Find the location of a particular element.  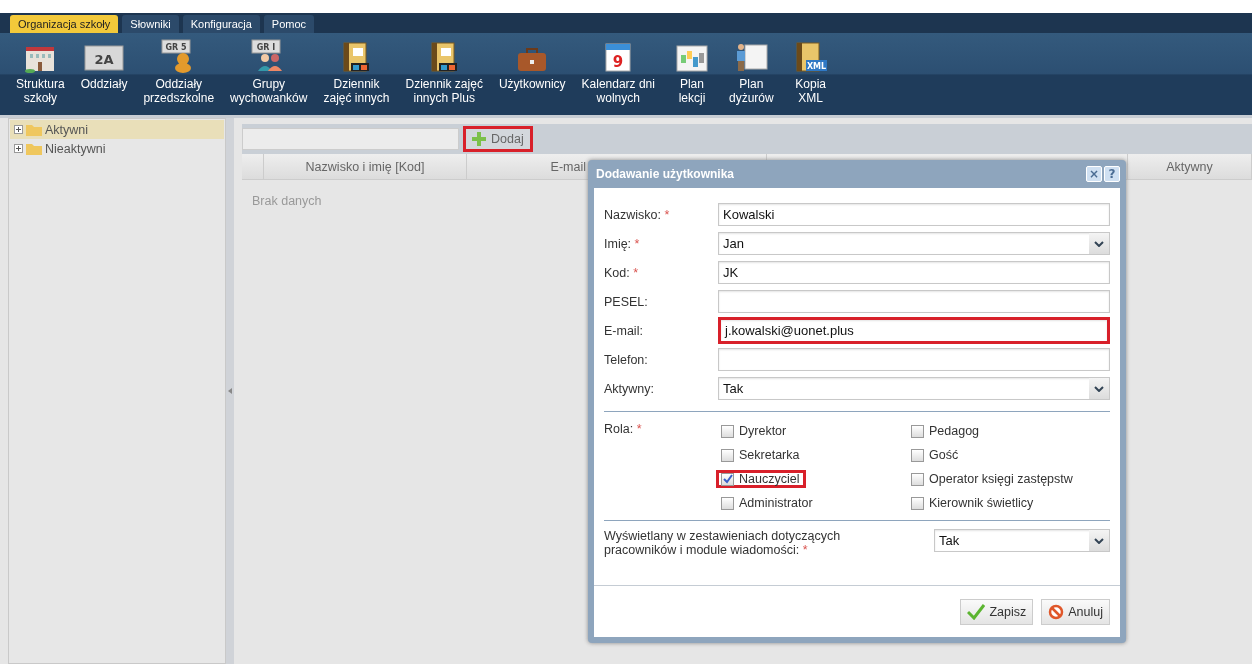

input-field: Kowalski is located at coordinates (914, 214).